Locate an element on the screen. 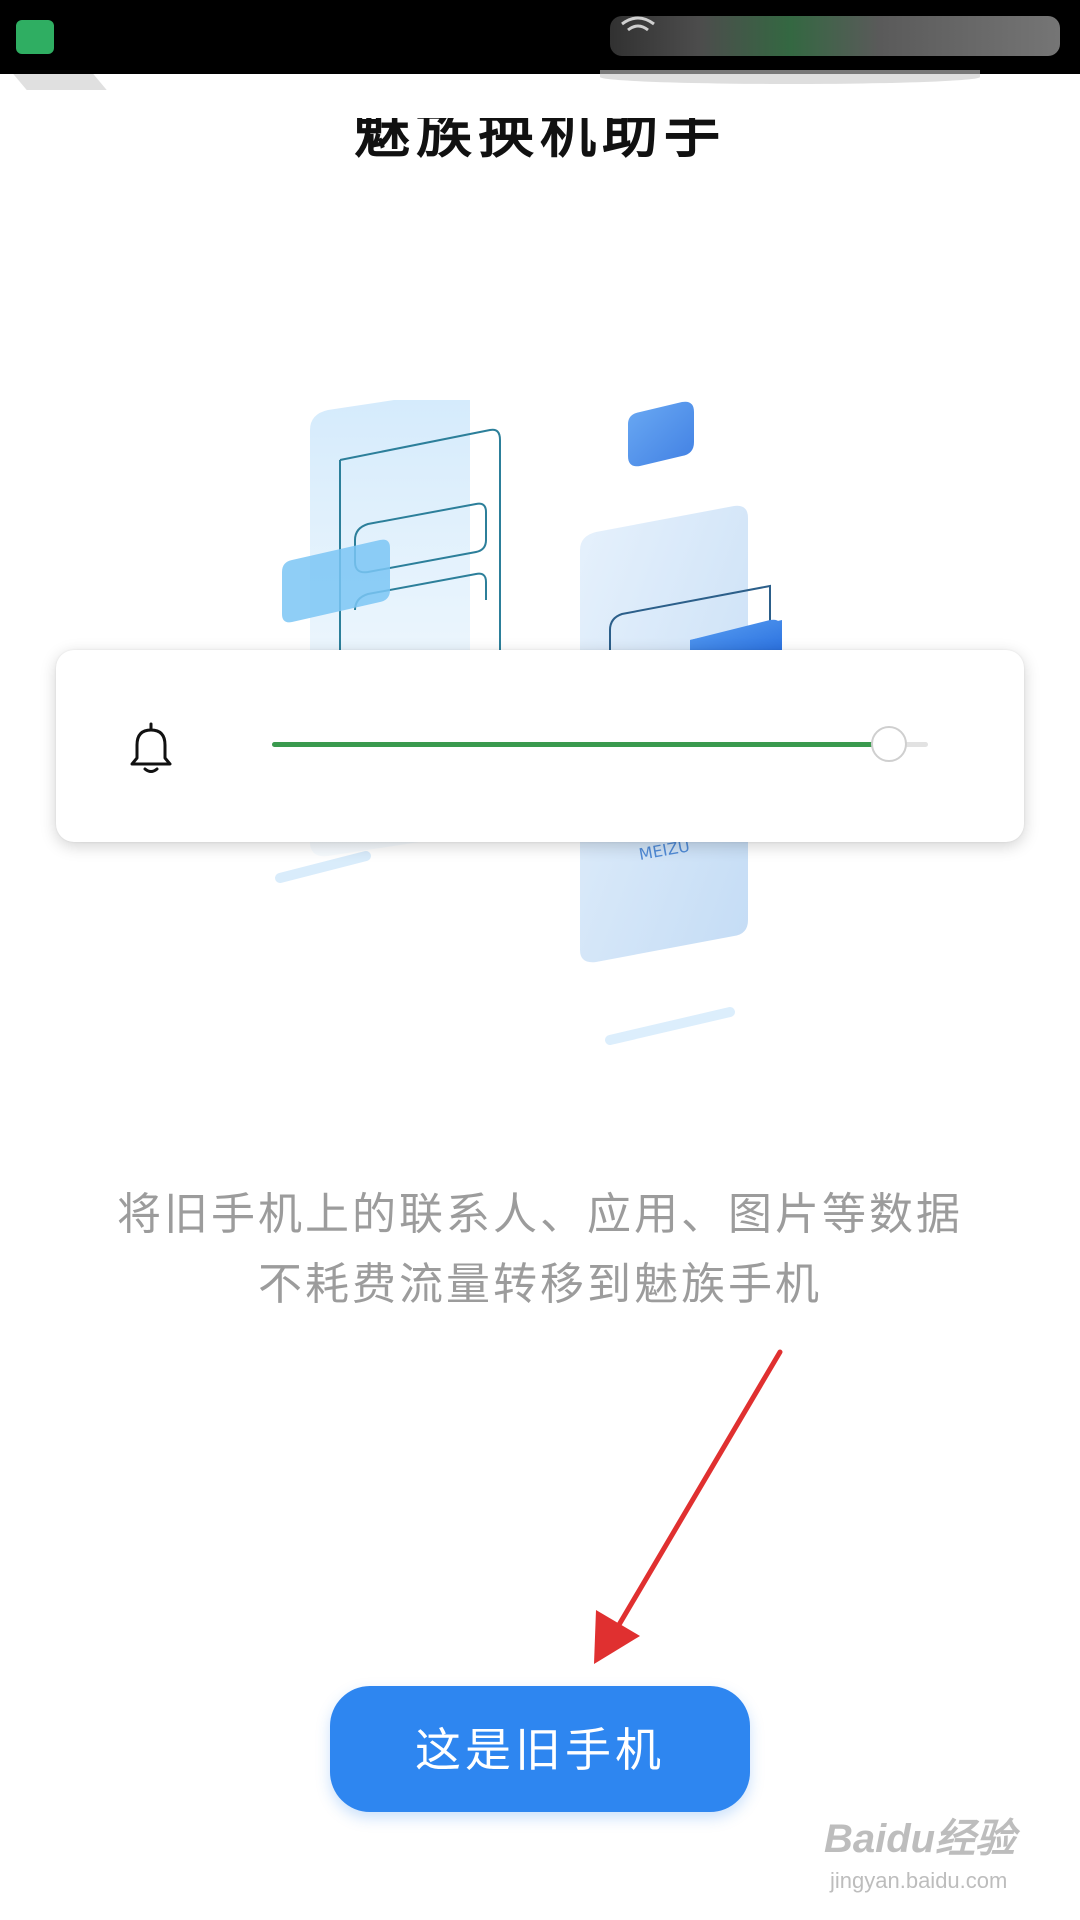 This screenshot has width=1080, height=1920. baidu-watermark: Baidu经验 jingyan.baidu.com is located at coordinates (944, 1850).